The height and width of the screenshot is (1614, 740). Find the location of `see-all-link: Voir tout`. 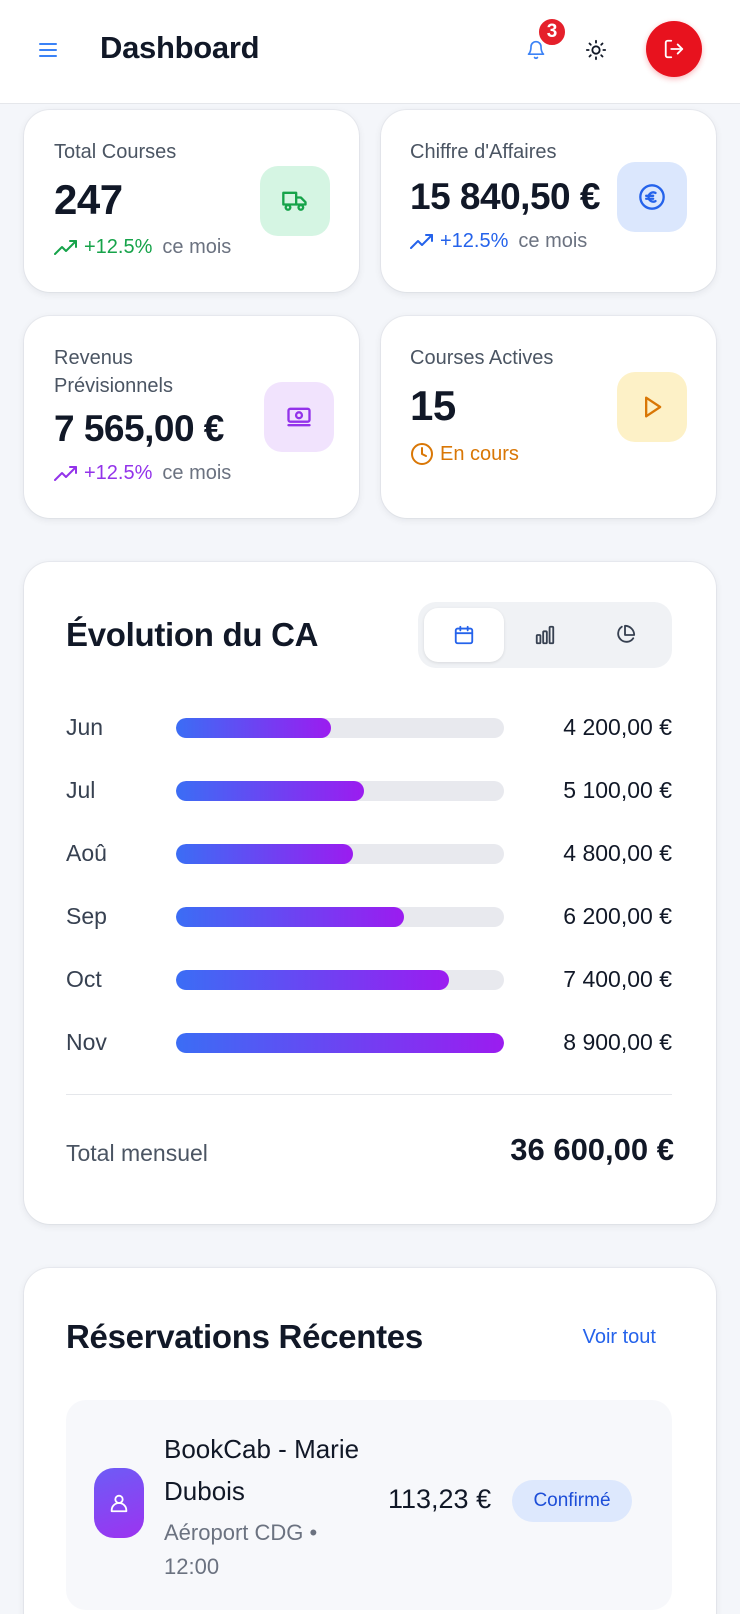

see-all-link: Voir tout is located at coordinates (619, 1337).